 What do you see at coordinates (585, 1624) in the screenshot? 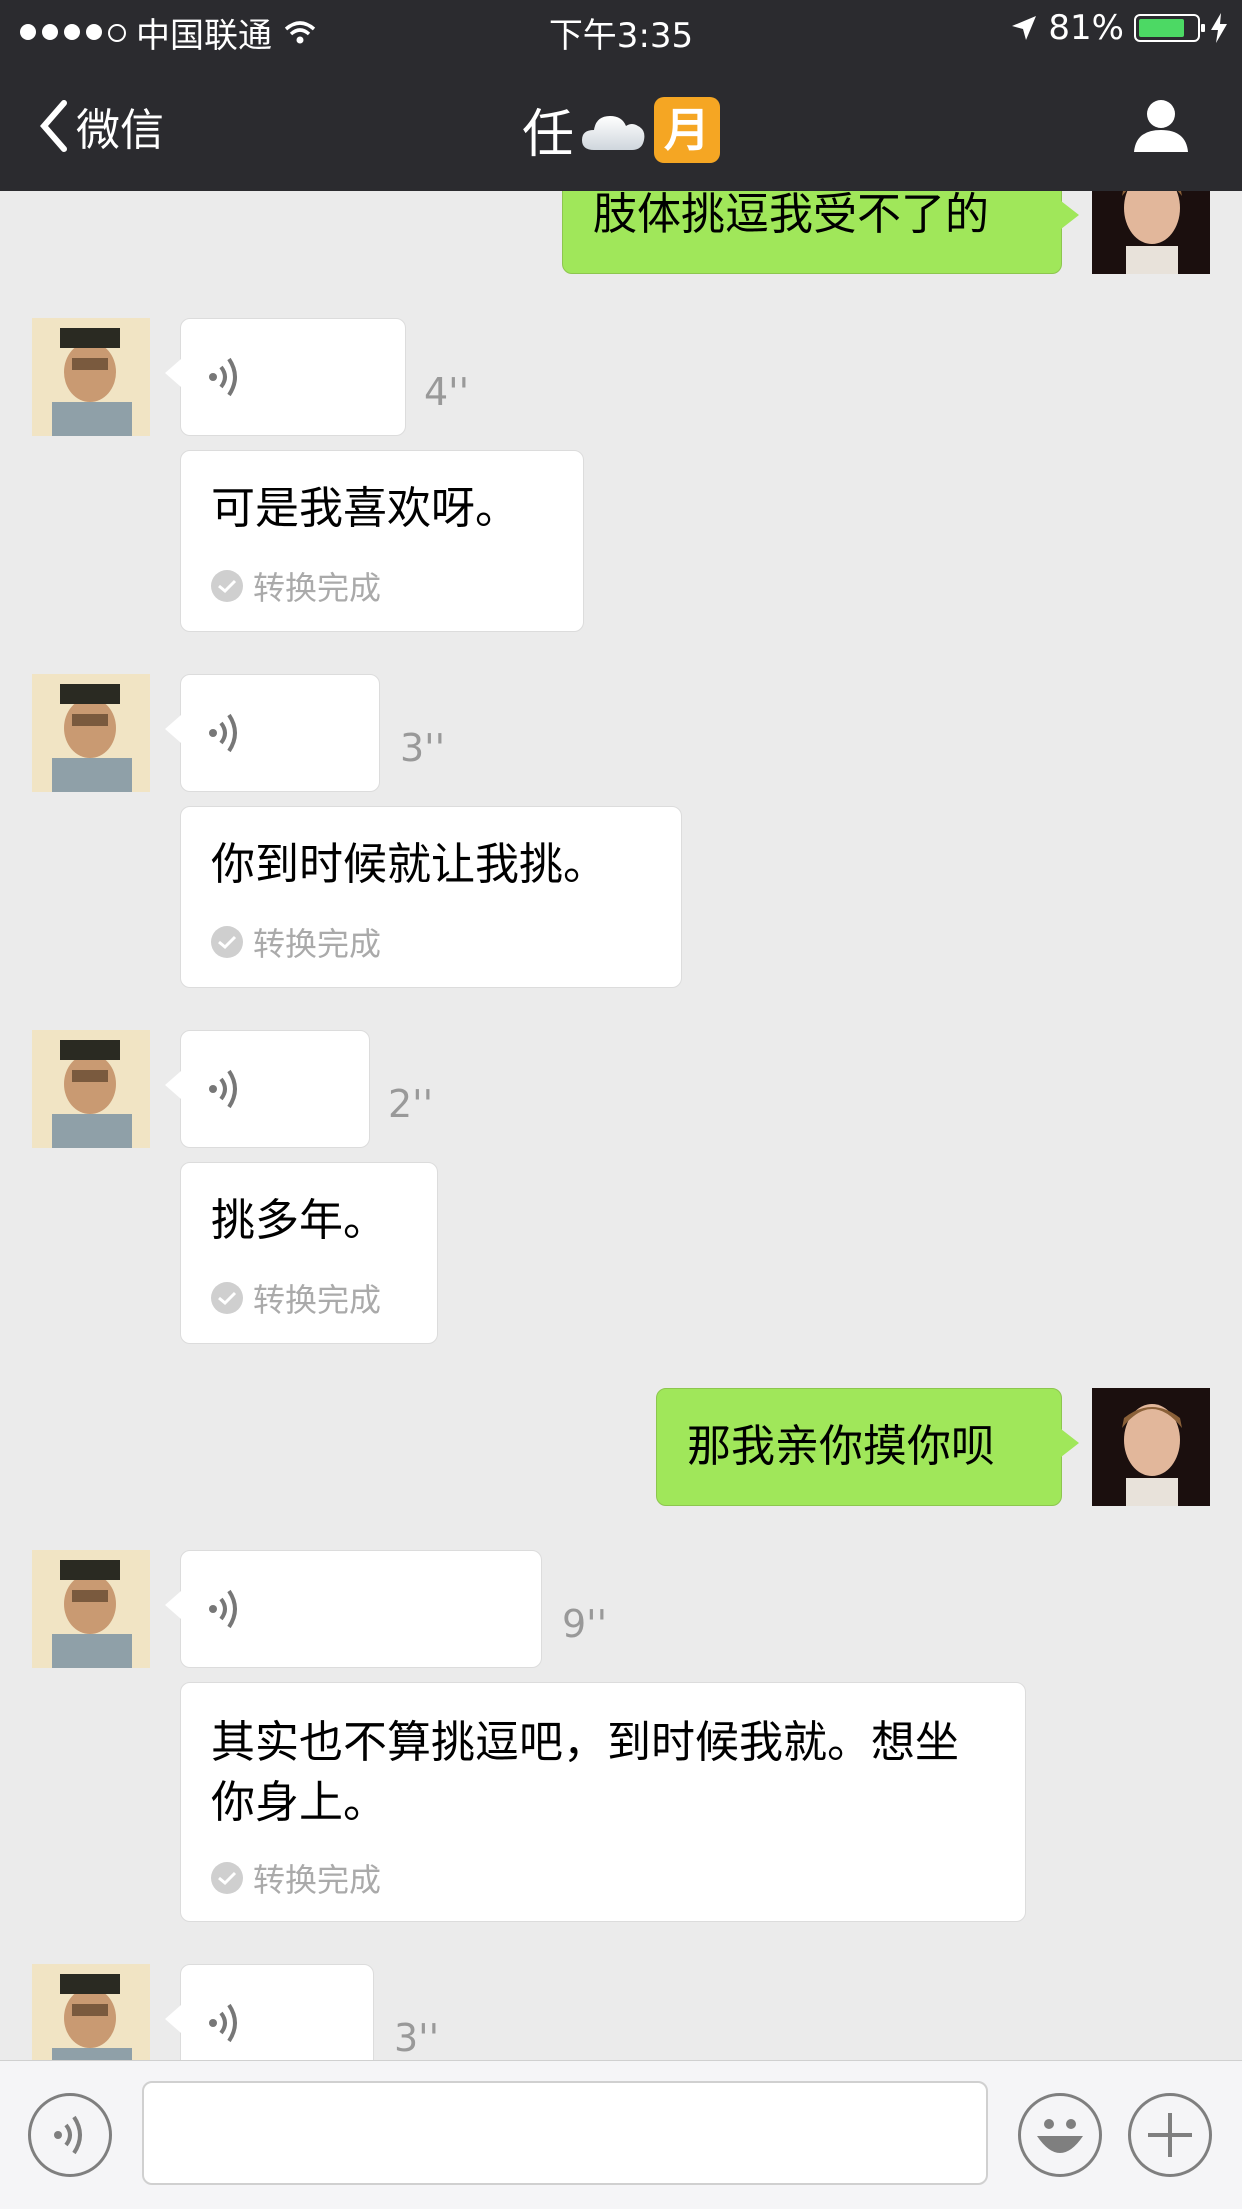
I see `voice-duration: 9''` at bounding box center [585, 1624].